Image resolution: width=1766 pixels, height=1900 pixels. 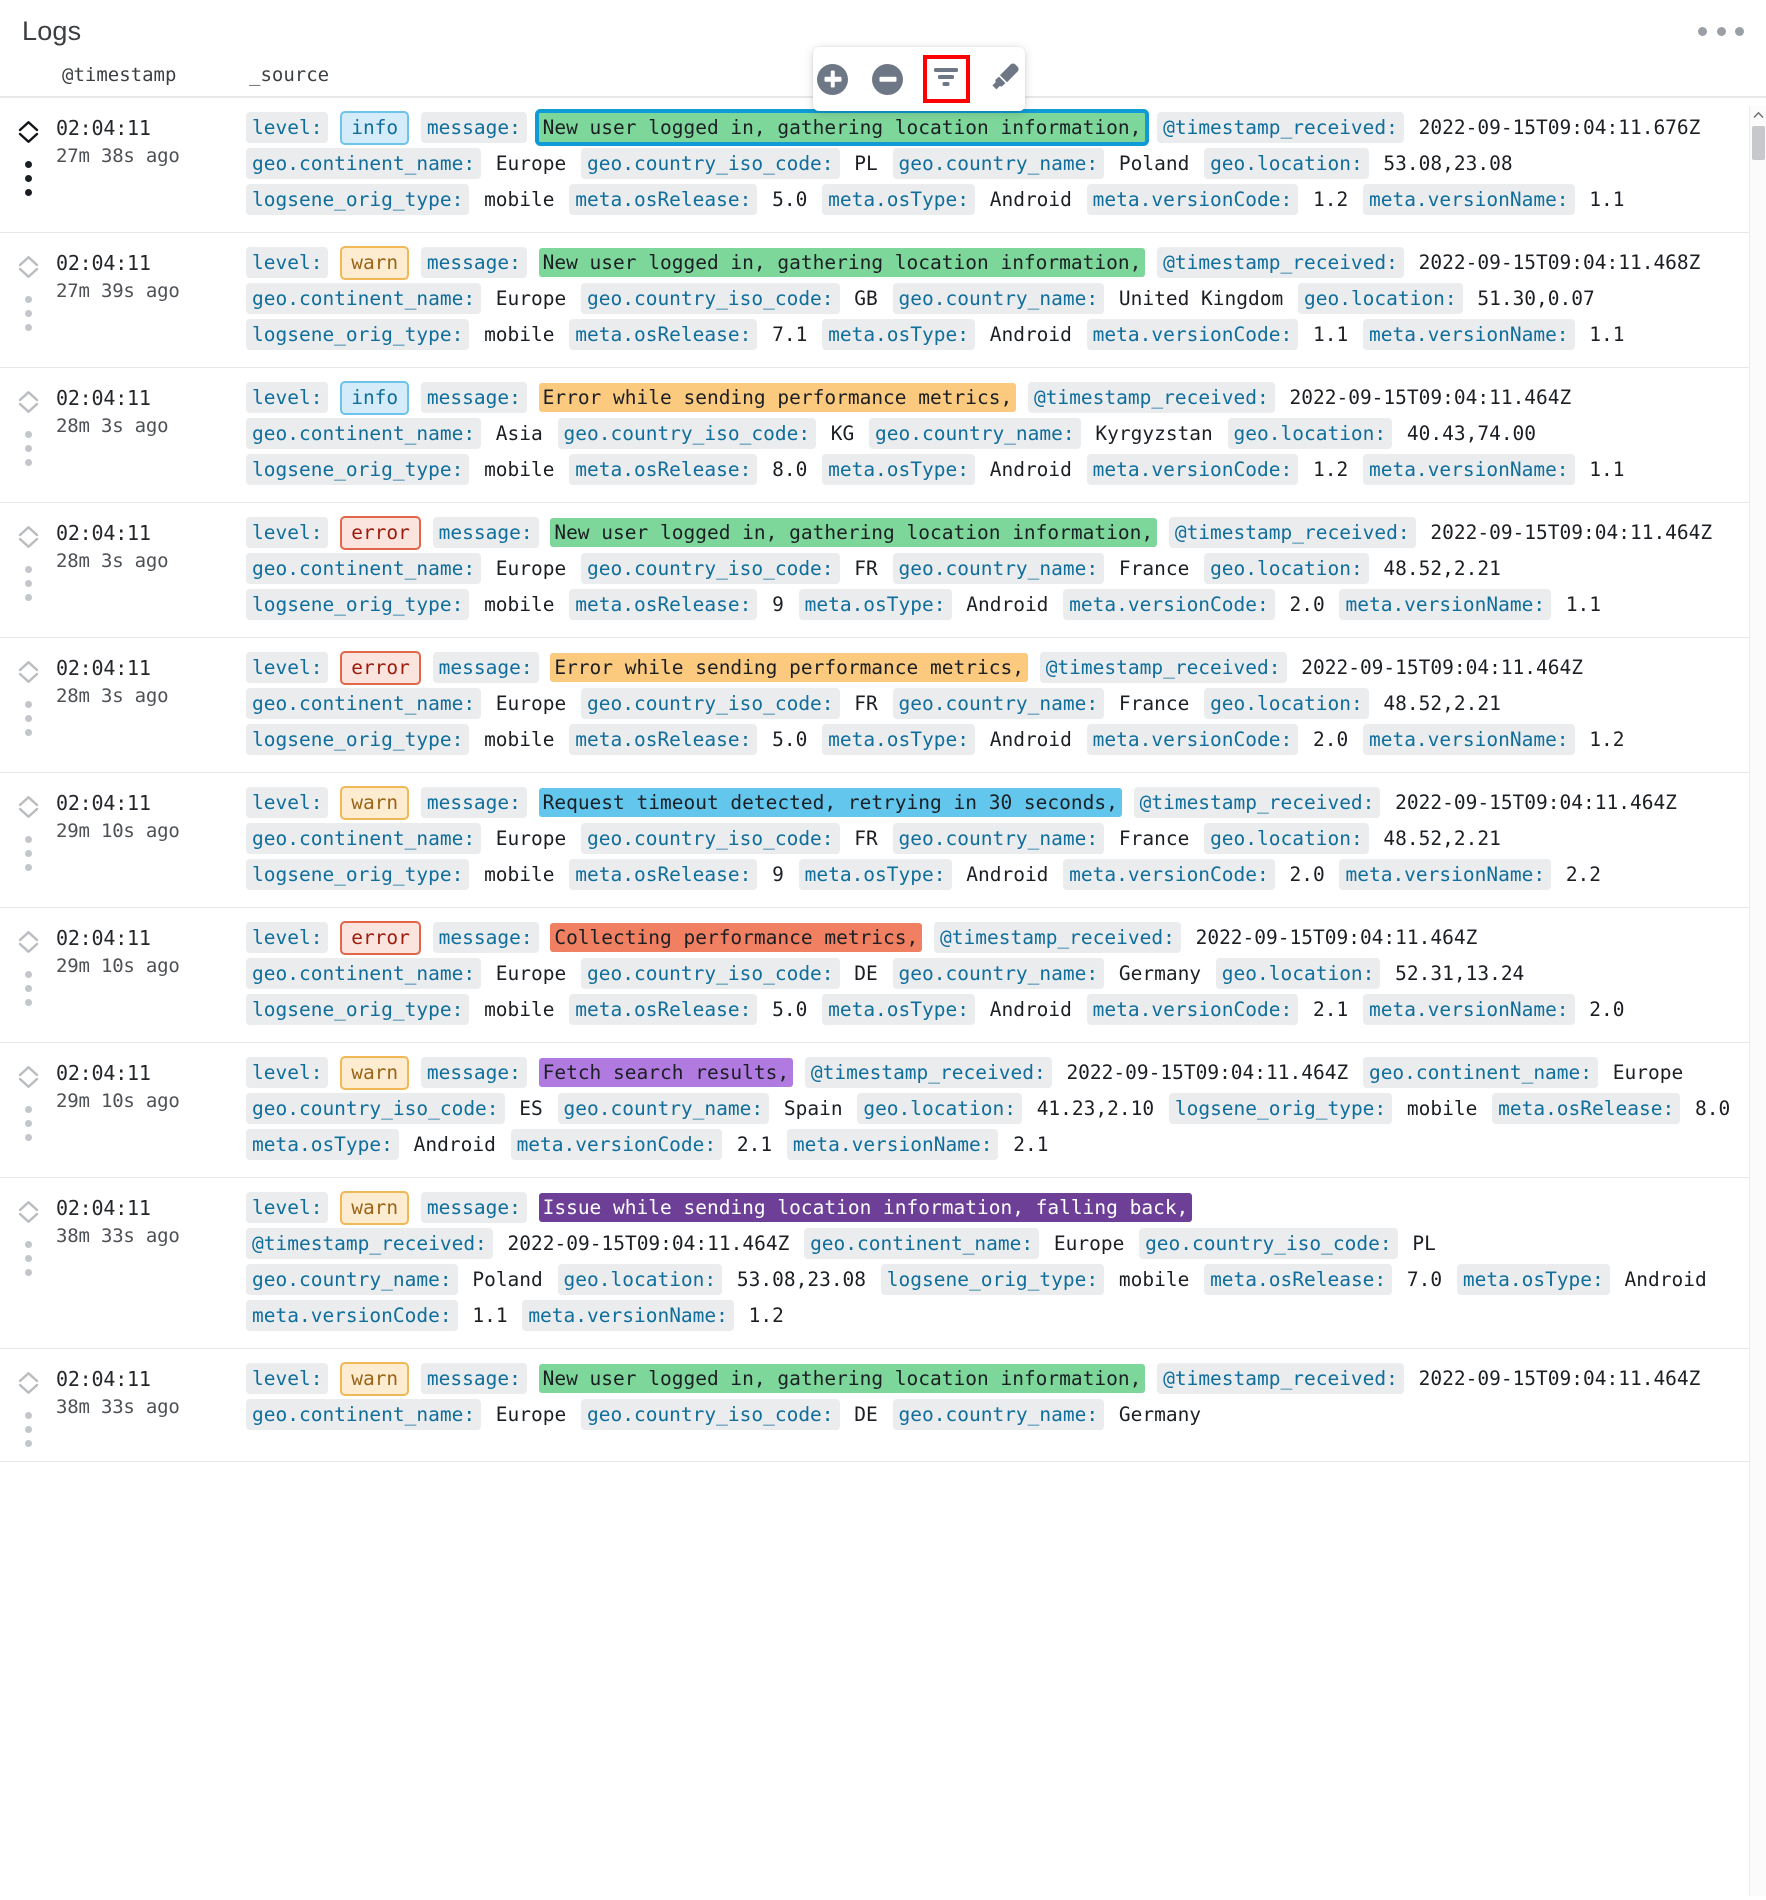 What do you see at coordinates (833, 79) in the screenshot?
I see `zoom-in-button` at bounding box center [833, 79].